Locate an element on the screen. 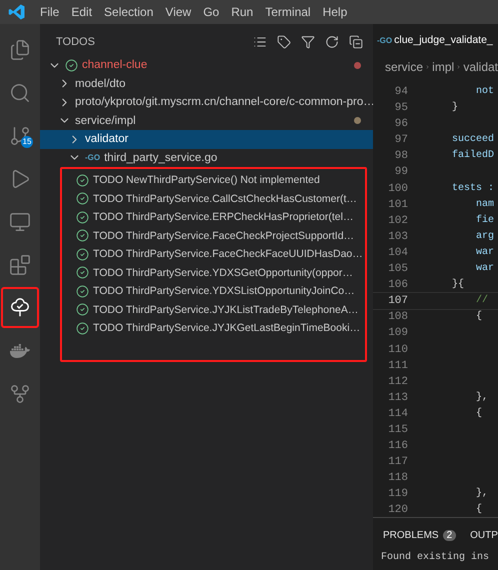 The image size is (498, 570). tab-label: clue_judge_validate_ is located at coordinates (443, 40).